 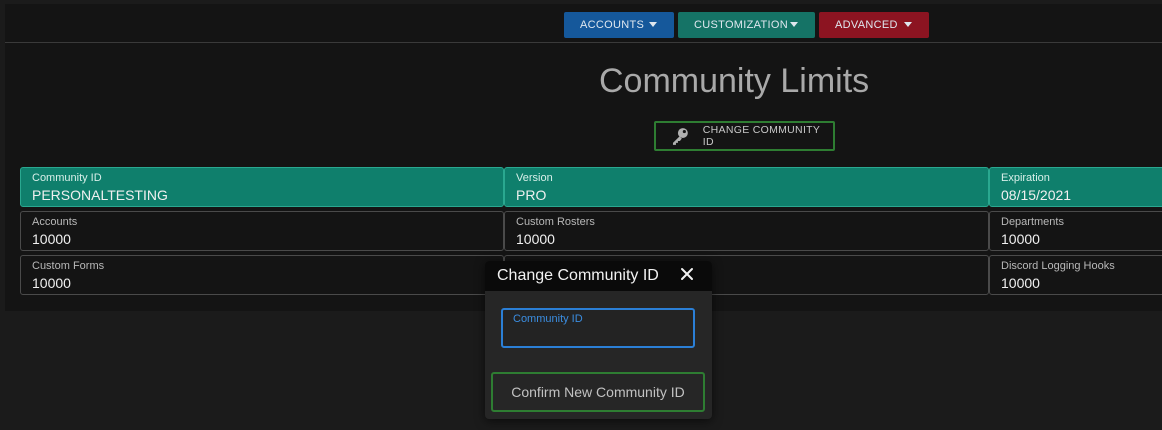 I want to click on expiration-cell: Expiration 08/15/2021, so click(x=1075, y=187).